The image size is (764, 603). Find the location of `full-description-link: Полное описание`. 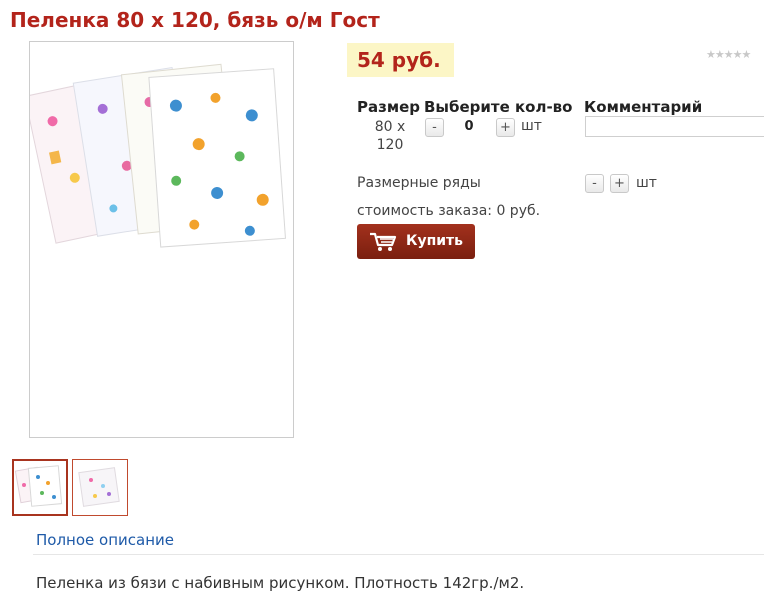

full-description-link: Полное описание is located at coordinates (105, 540).